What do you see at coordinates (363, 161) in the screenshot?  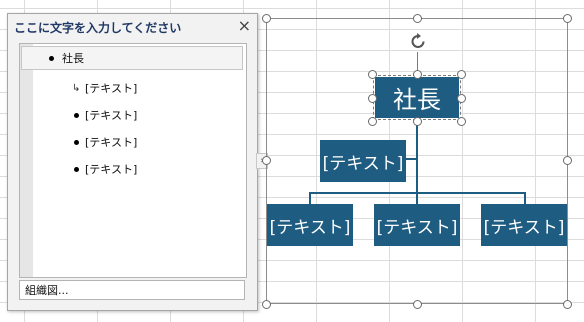 I see `org-chart-assistant-shape: [テキスト]` at bounding box center [363, 161].